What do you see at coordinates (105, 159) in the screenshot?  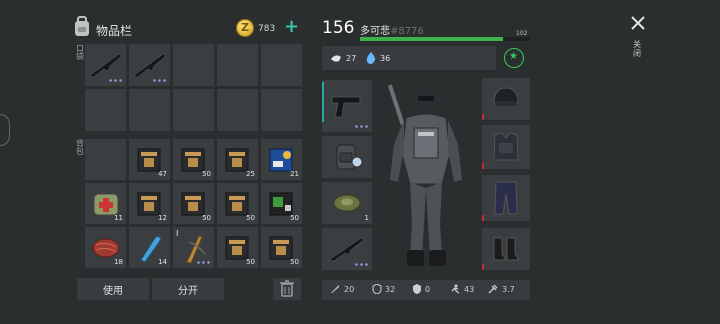 I see `backpack-slot` at bounding box center [105, 159].